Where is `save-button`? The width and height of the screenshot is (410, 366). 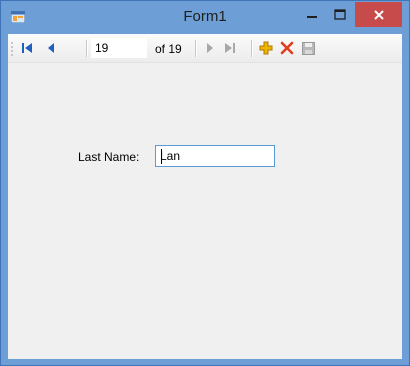 save-button is located at coordinates (308, 48).